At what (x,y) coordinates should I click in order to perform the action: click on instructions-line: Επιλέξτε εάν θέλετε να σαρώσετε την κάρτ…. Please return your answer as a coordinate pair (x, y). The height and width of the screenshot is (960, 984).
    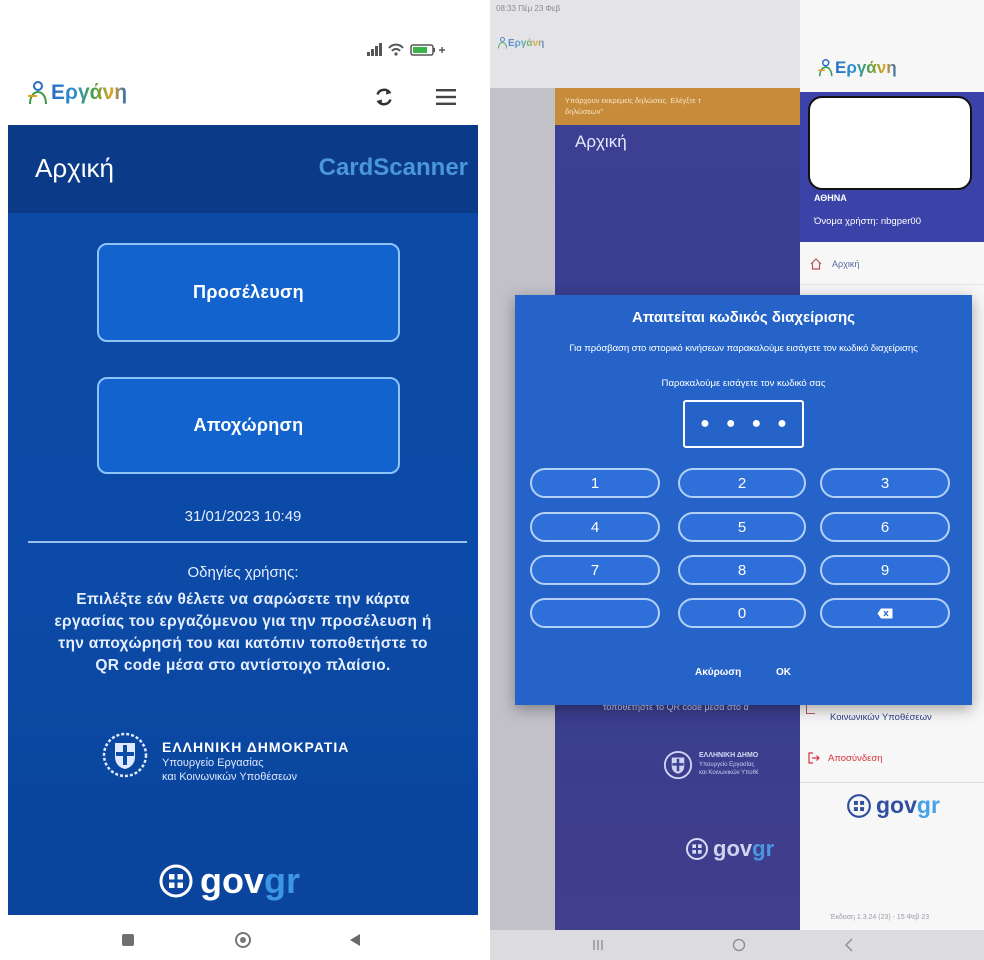
    Looking at the image, I should click on (243, 599).